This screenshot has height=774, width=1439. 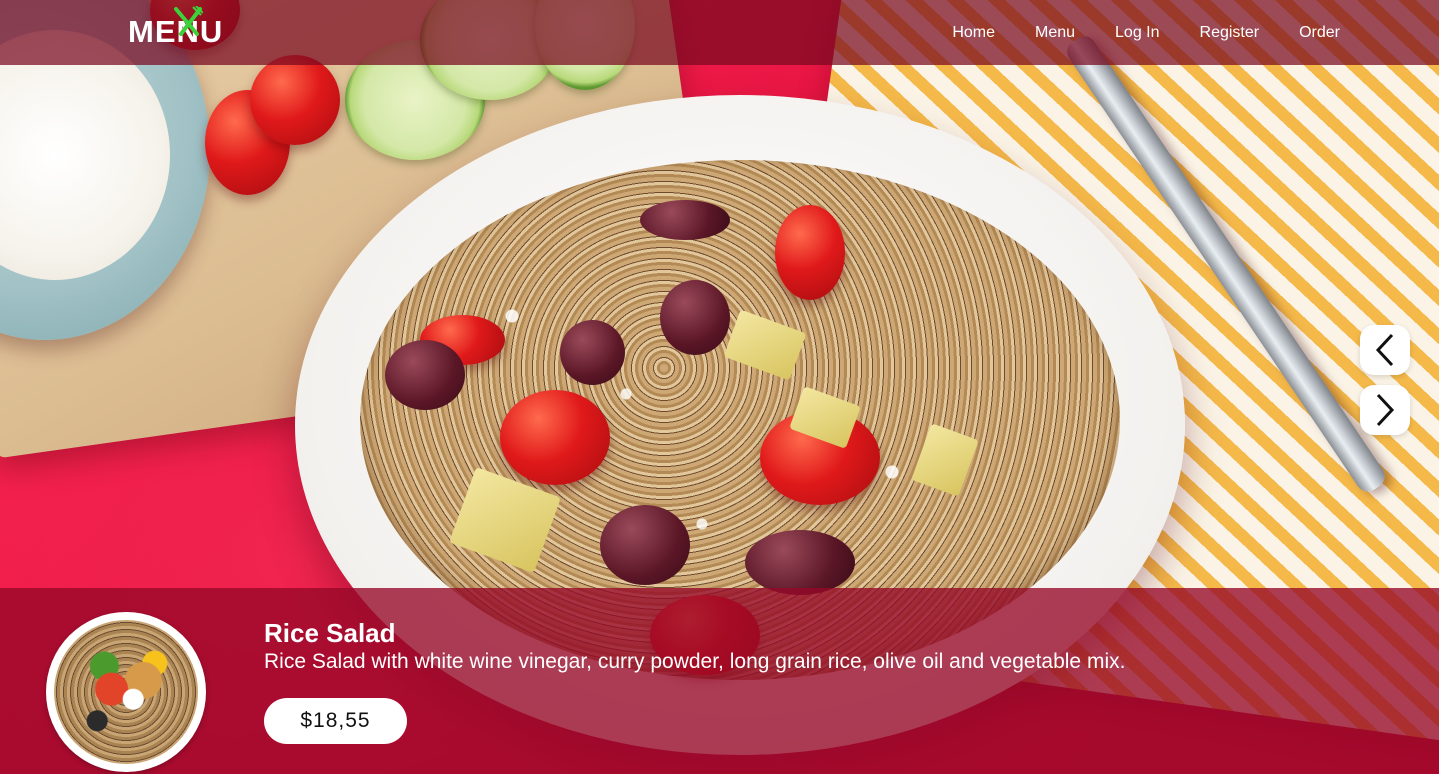 What do you see at coordinates (719, 32) in the screenshot?
I see `navbar: MEN U Home Menu Log In Register Order` at bounding box center [719, 32].